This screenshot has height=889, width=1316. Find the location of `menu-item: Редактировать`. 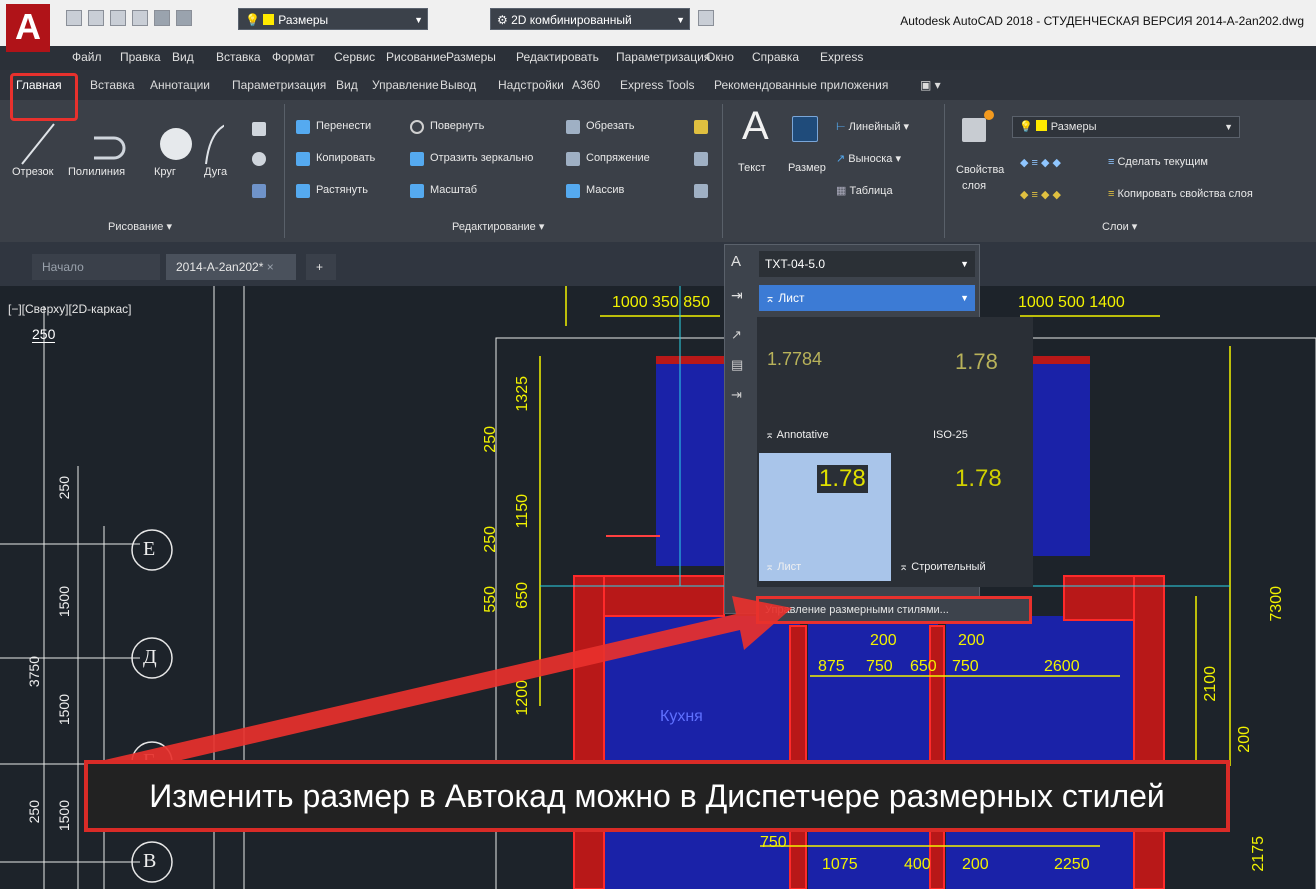

menu-item: Редактировать is located at coordinates (557, 57).